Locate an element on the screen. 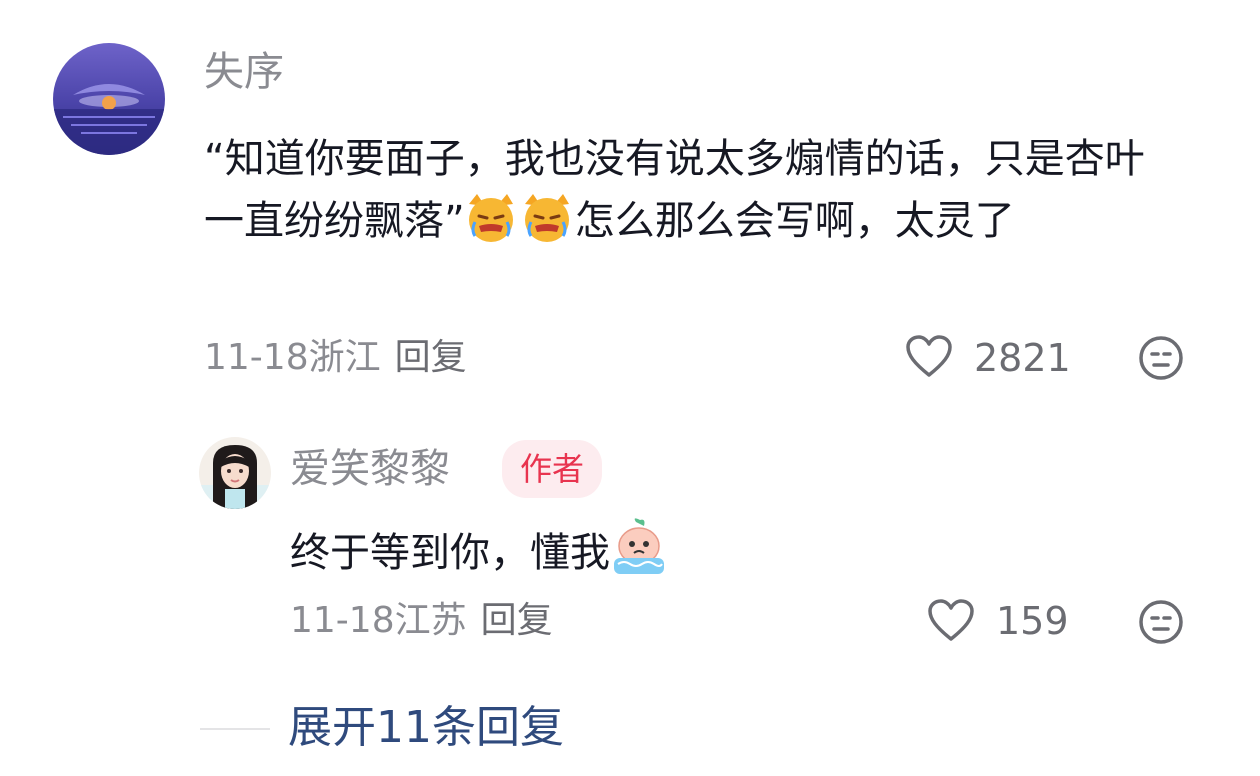 This screenshot has width=1260, height=776. reply-like-button is located at coordinates (951, 621).